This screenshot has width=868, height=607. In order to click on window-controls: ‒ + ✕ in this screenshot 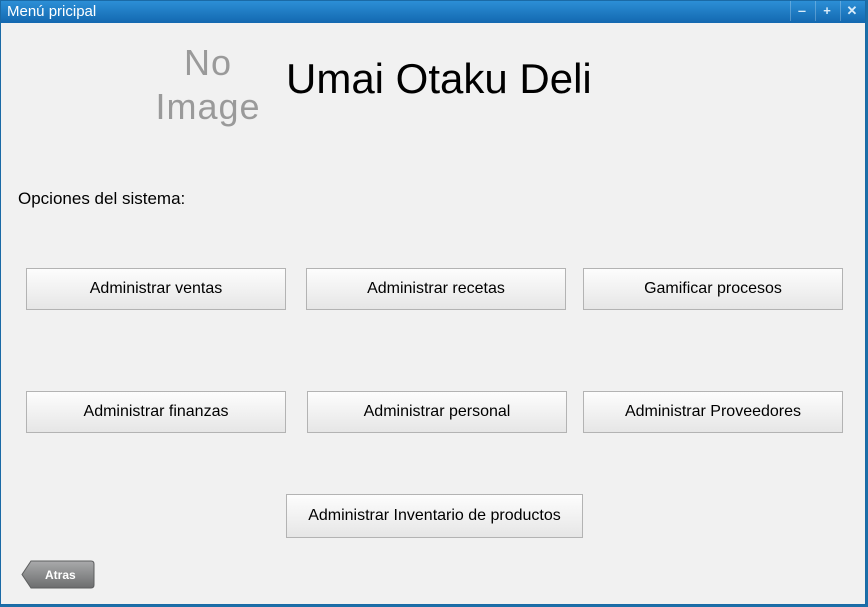, I will do `click(825, 12)`.